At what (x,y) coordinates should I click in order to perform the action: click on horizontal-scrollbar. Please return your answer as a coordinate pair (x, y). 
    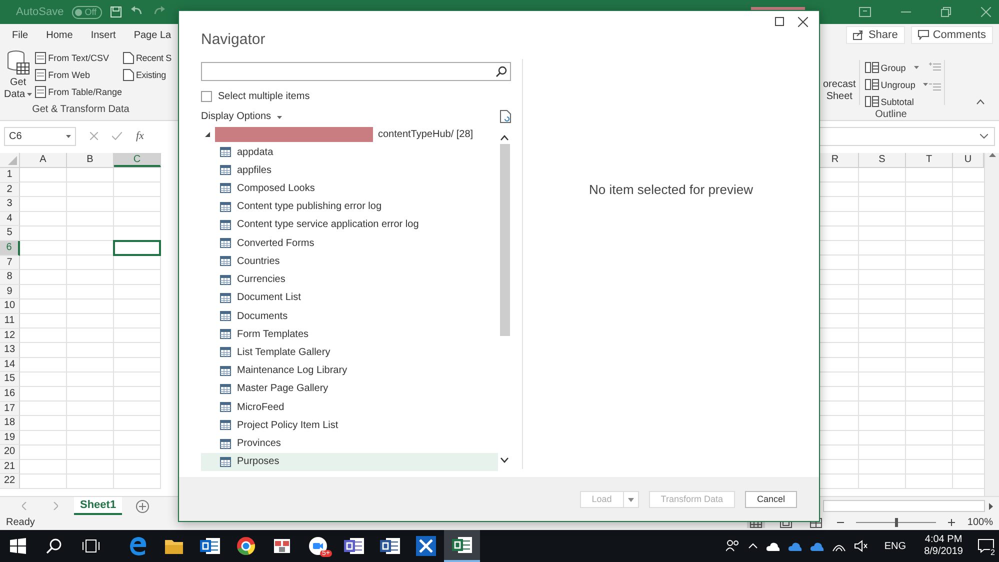
    Looking at the image, I should click on (904, 506).